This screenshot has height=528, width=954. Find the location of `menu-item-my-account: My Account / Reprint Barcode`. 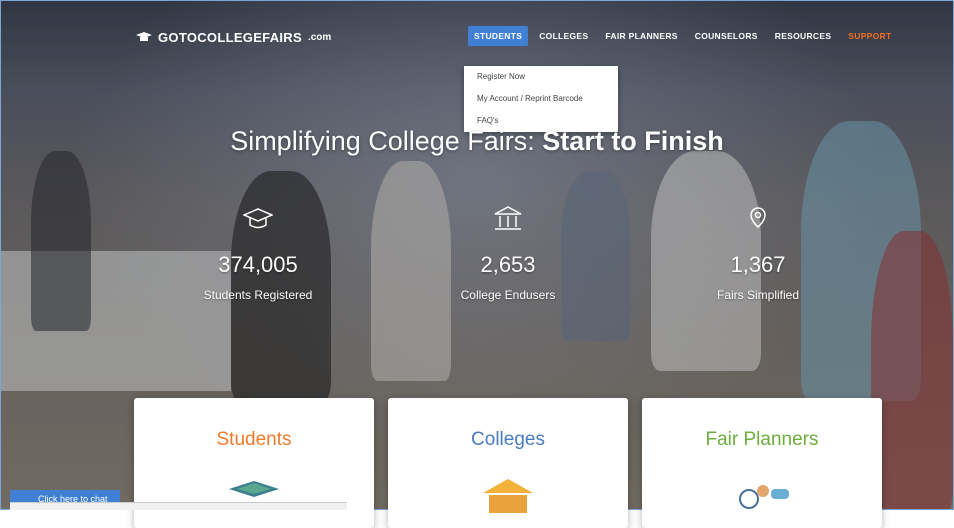

menu-item-my-account: My Account / Reprint Barcode is located at coordinates (541, 99).